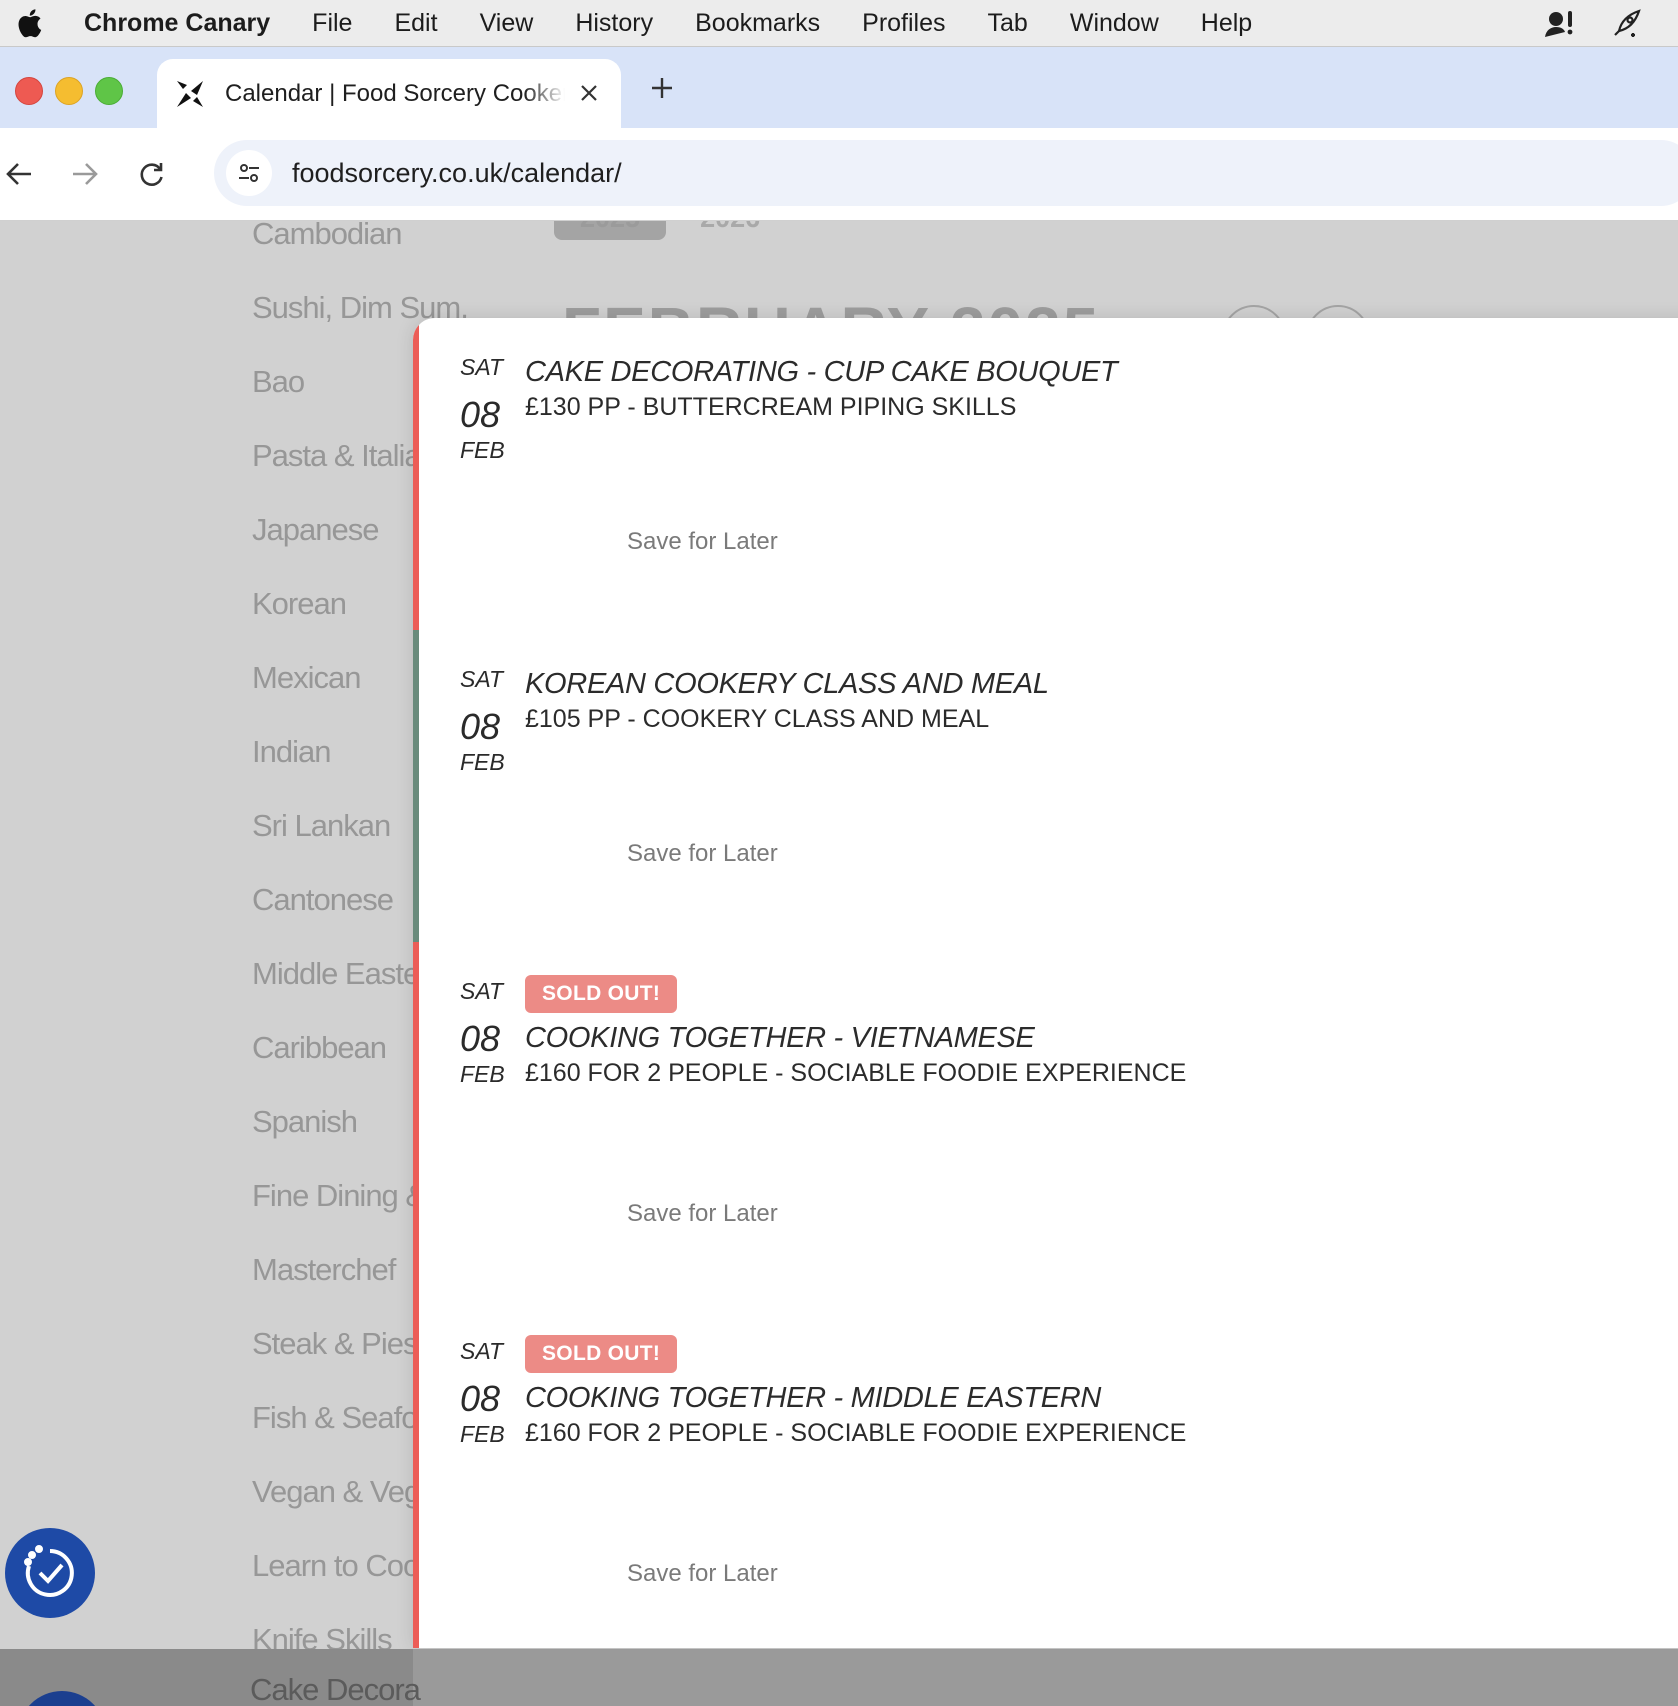 The image size is (1678, 1706). I want to click on menu-profiles: Profiles, so click(903, 23).